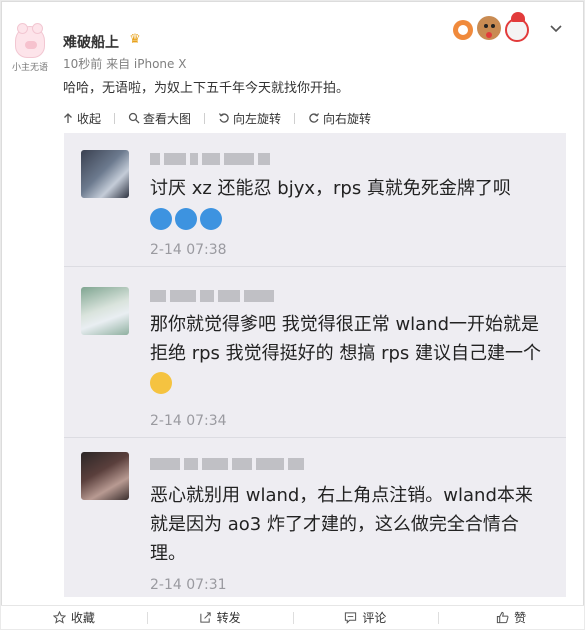 The width and height of the screenshot is (585, 630). I want to click on rotate-left-icon, so click(224, 118).